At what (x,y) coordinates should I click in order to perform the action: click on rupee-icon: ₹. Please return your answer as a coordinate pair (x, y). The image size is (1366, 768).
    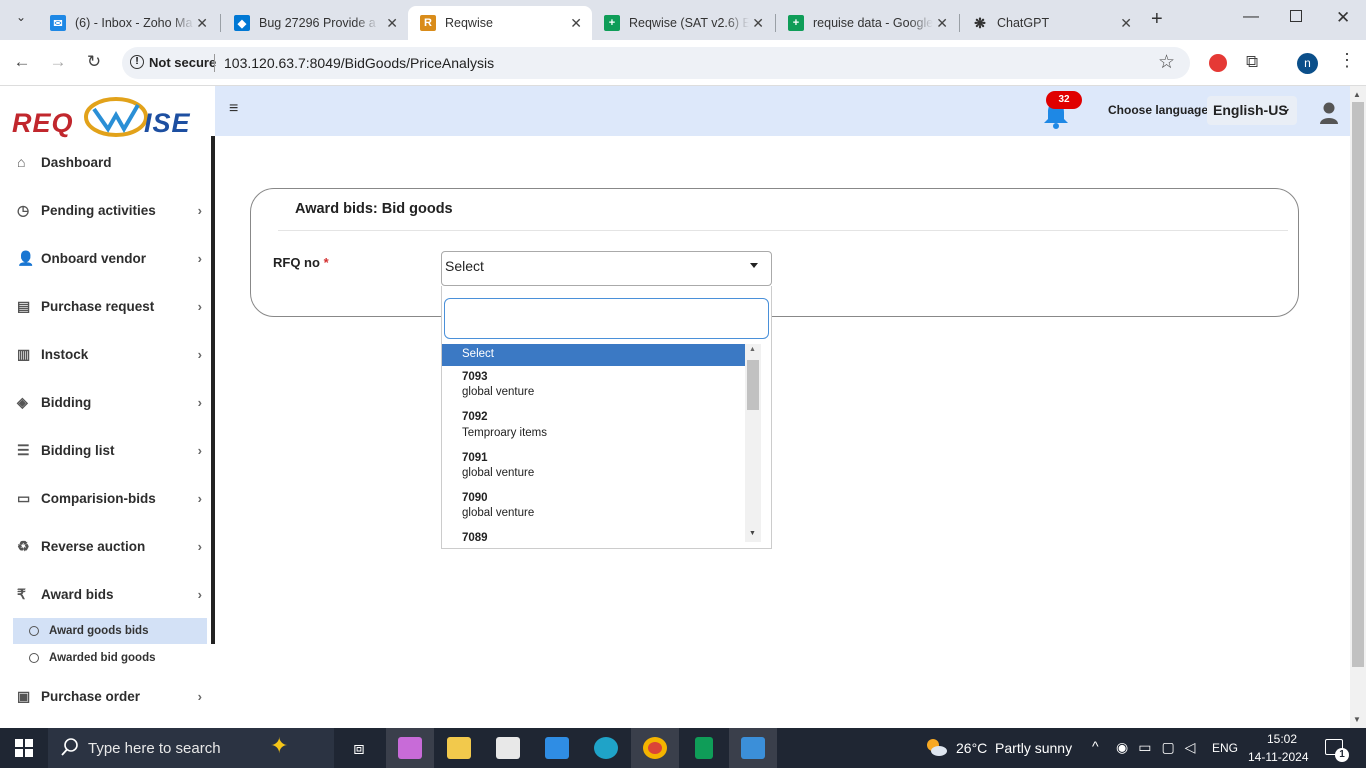
    Looking at the image, I should click on (21, 593).